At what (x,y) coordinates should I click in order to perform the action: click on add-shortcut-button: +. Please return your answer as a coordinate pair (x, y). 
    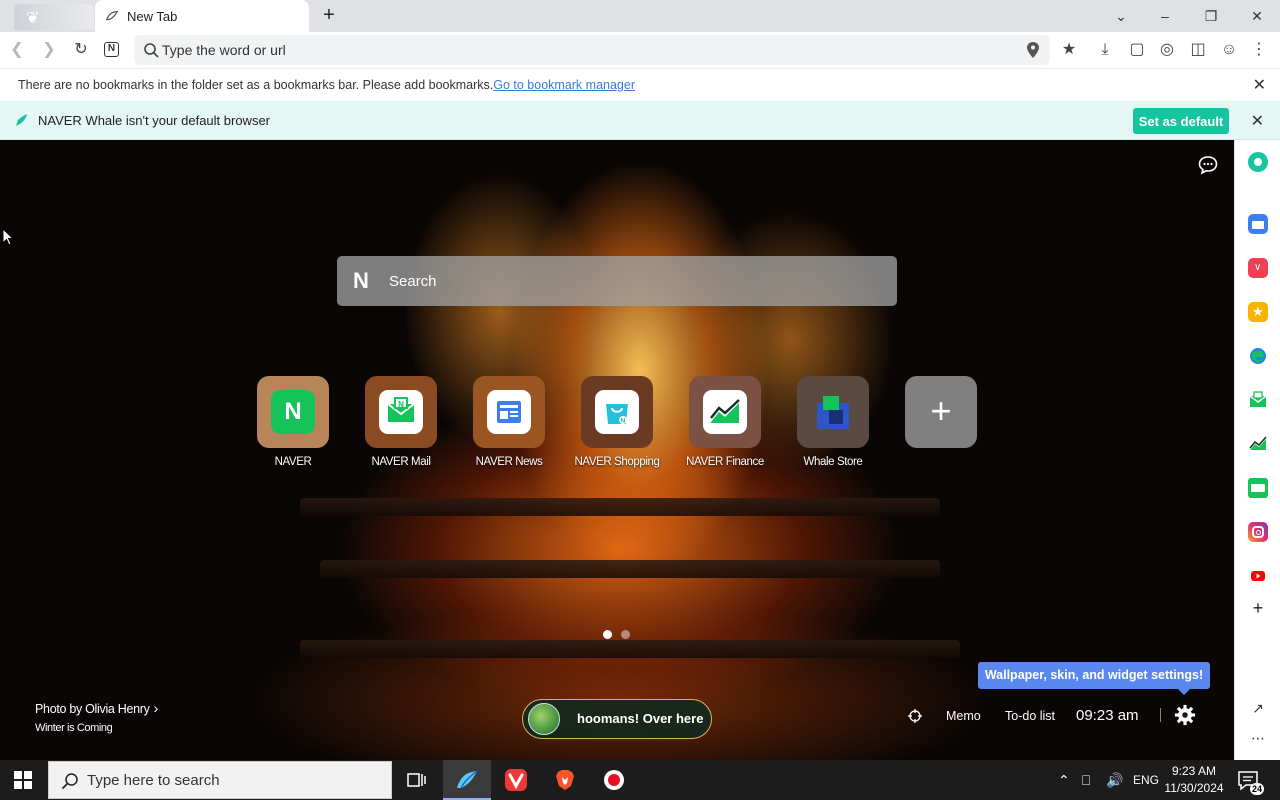
    Looking at the image, I should click on (941, 412).